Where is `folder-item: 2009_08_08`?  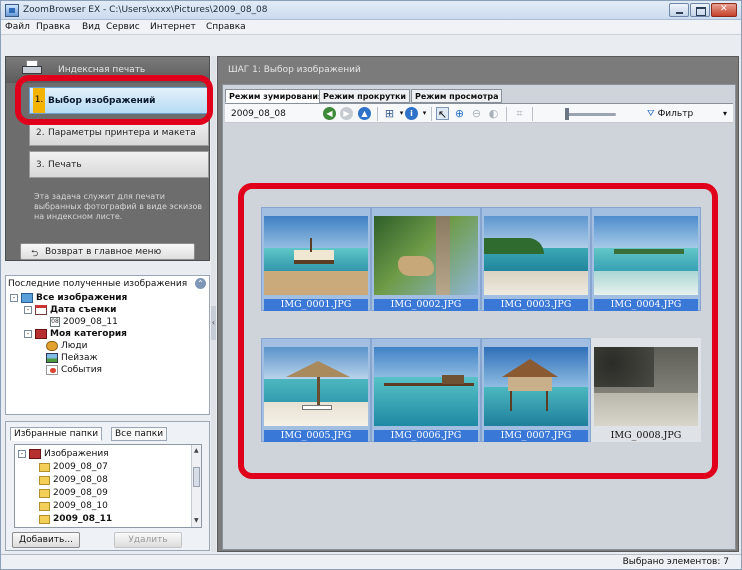 folder-item: 2009_08_08 is located at coordinates (73, 480).